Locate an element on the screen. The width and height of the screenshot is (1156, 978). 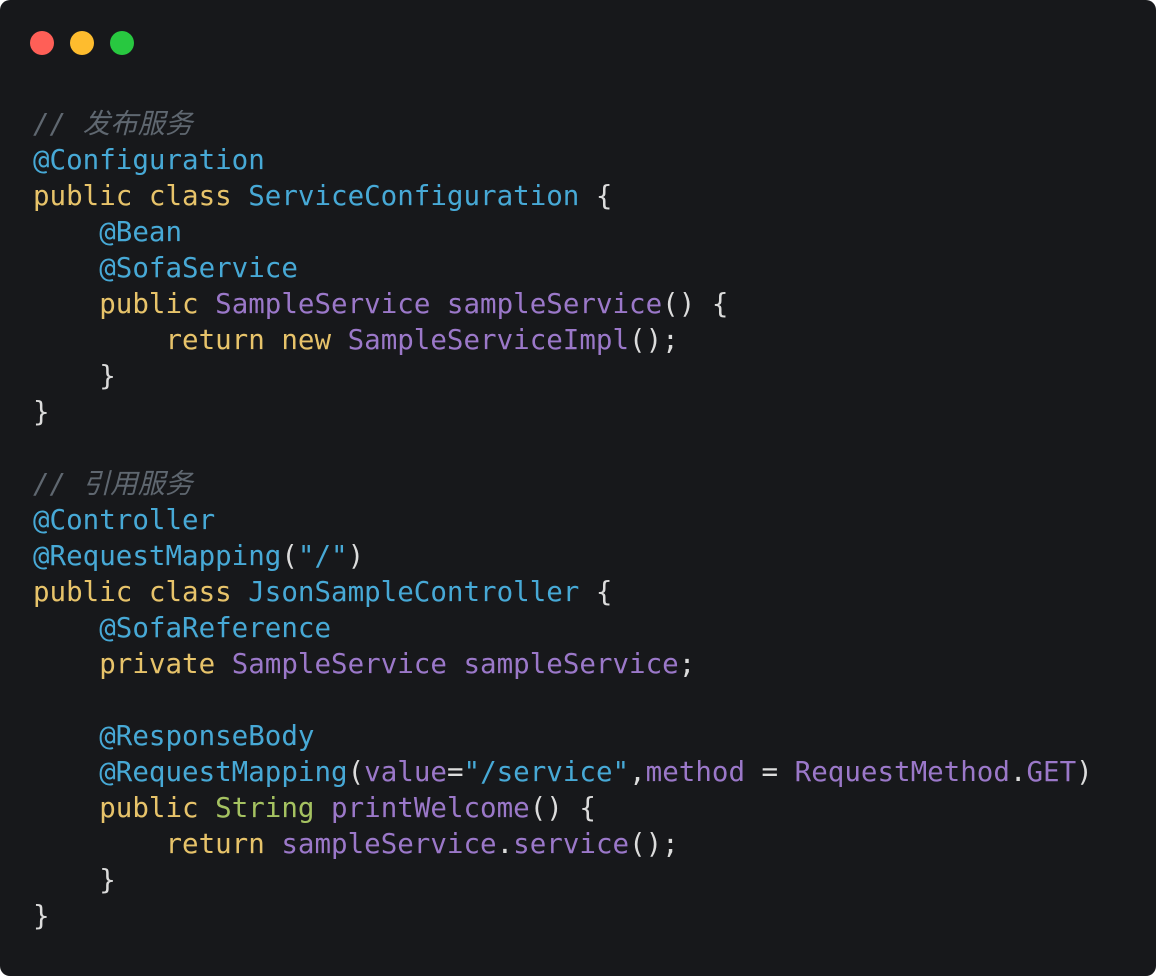
code-token-param: GET is located at coordinates (1051, 772).